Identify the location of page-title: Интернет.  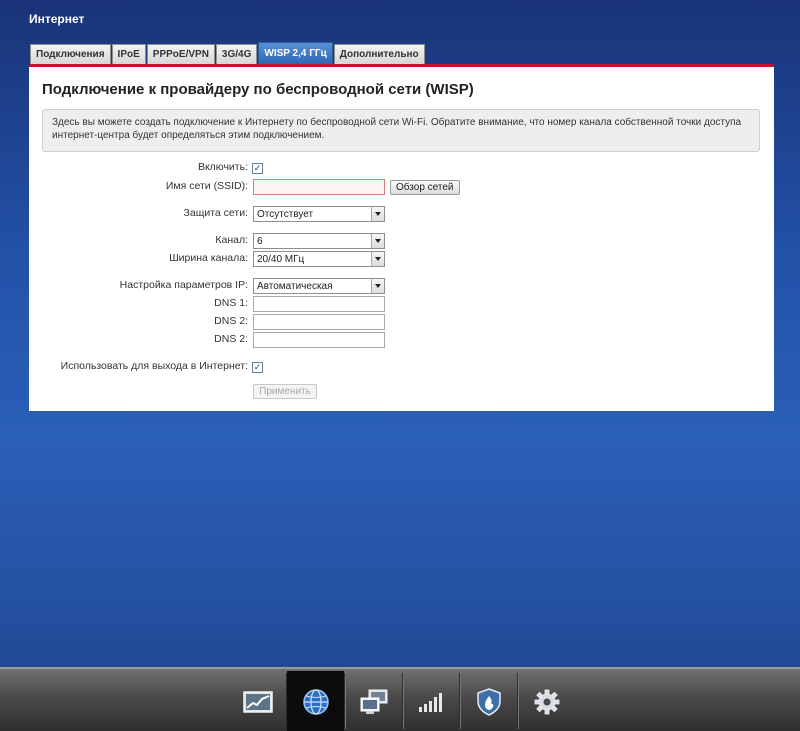
(57, 19).